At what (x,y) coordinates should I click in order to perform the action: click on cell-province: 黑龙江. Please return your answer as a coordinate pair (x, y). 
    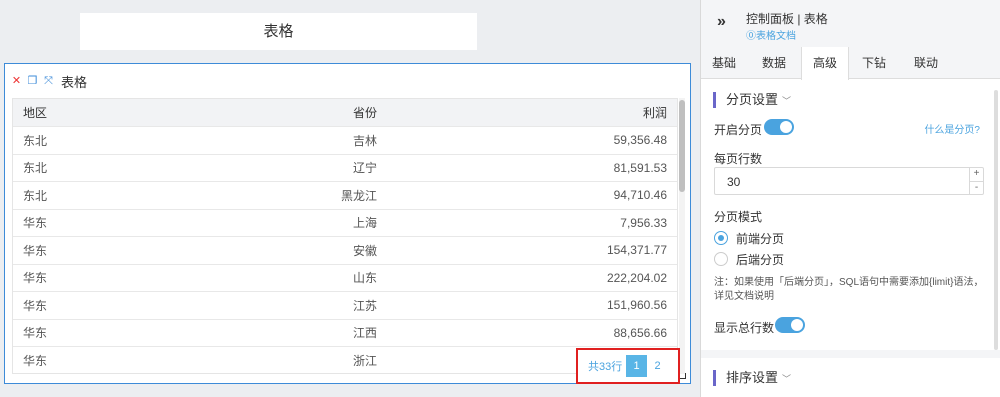
    Looking at the image, I should click on (254, 195).